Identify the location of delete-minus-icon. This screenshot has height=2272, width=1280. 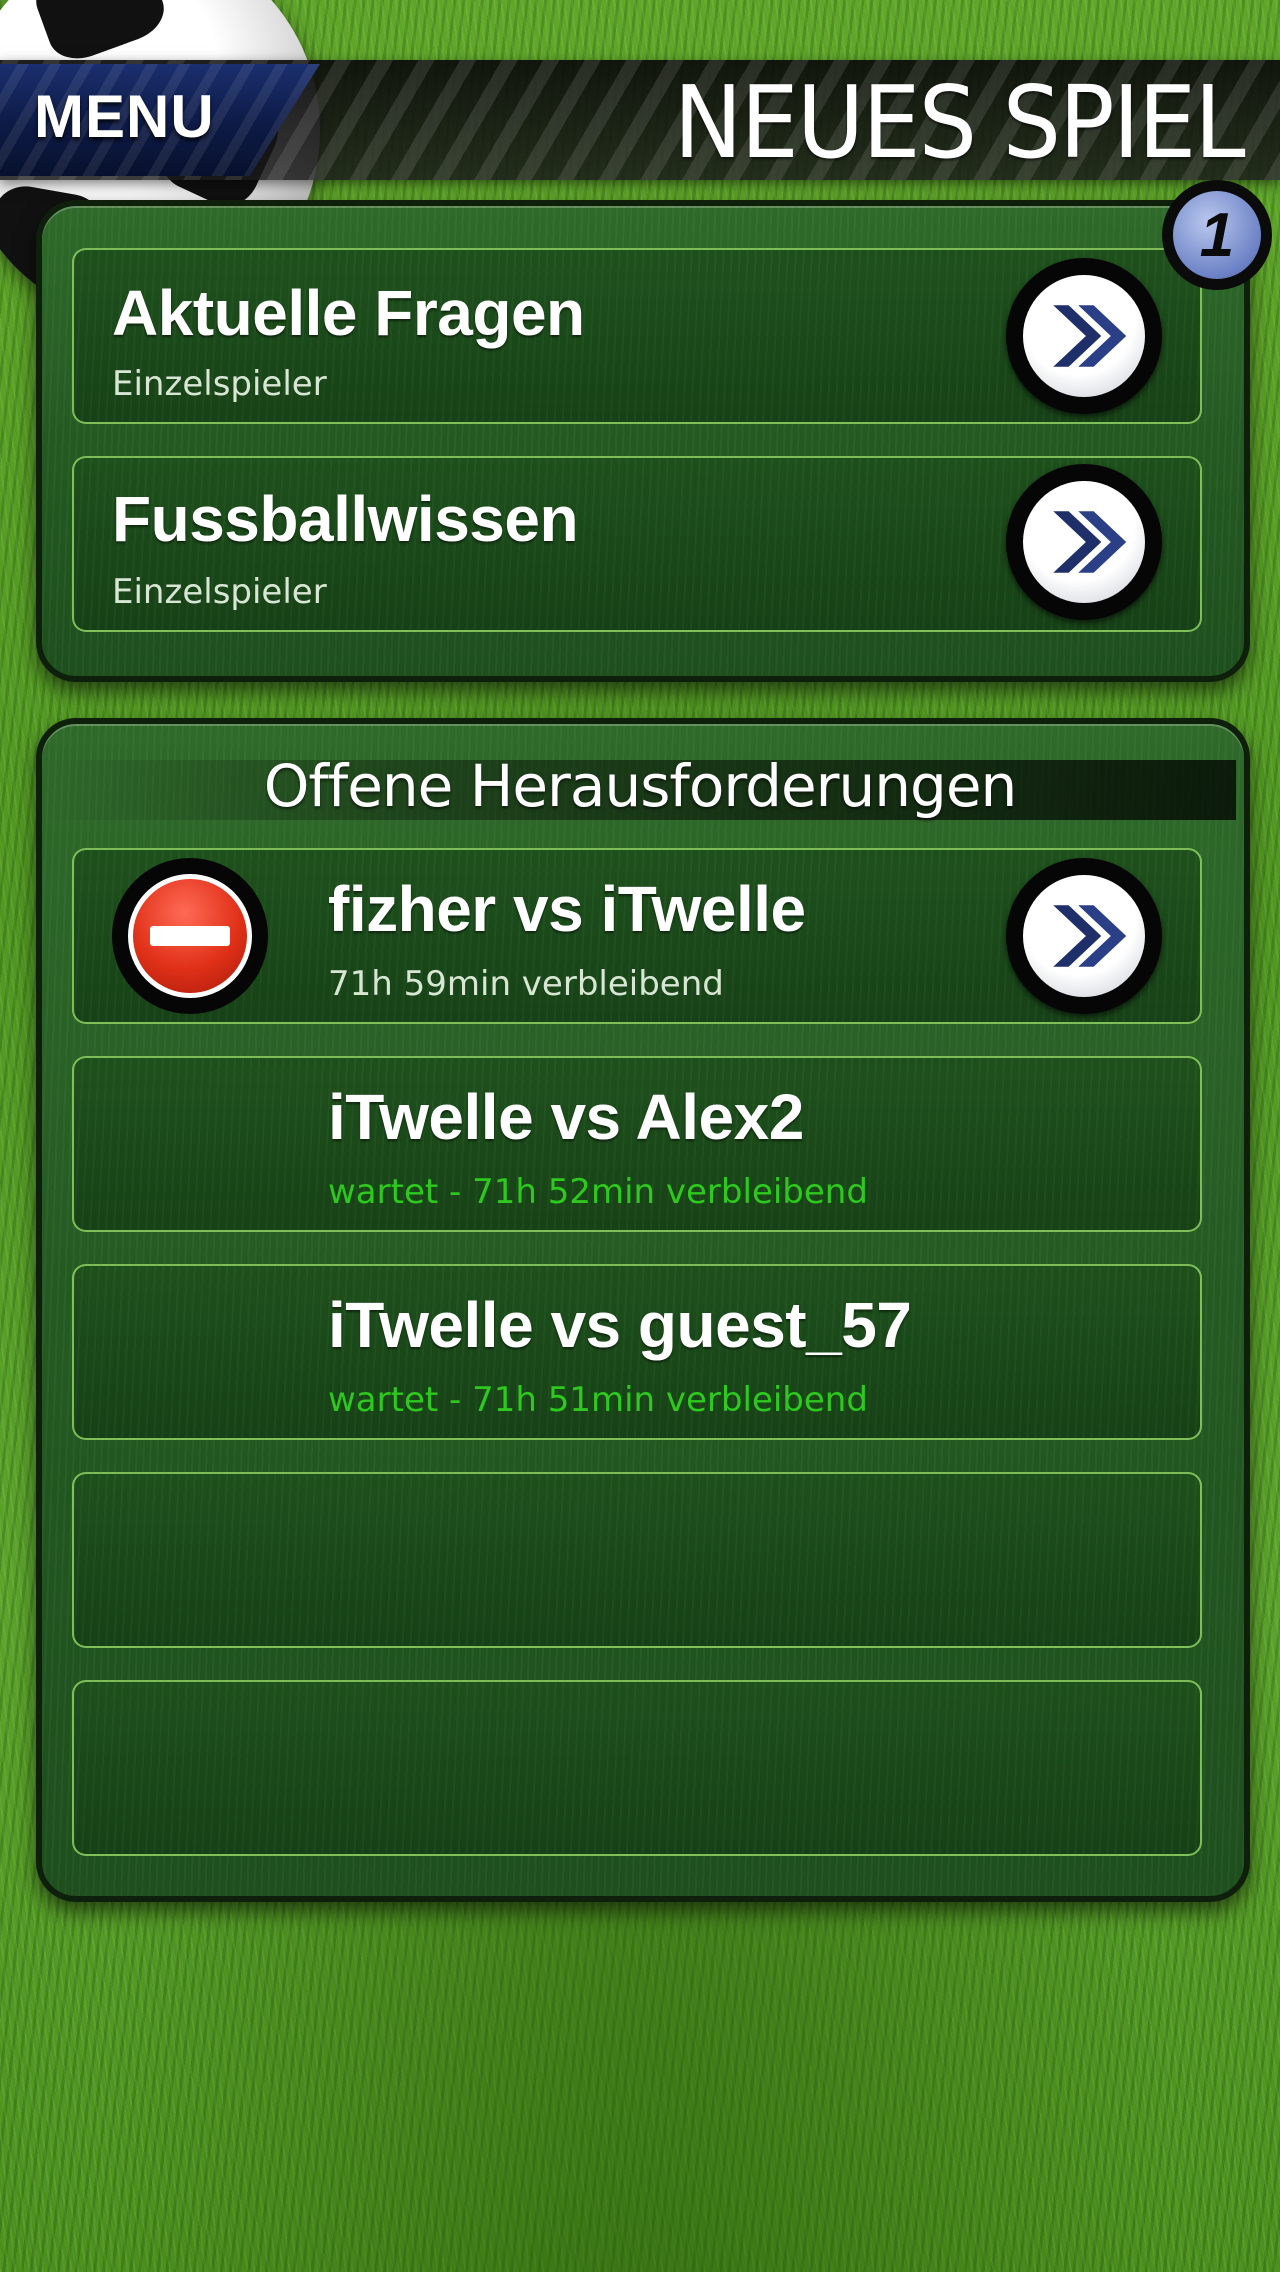
(190, 936).